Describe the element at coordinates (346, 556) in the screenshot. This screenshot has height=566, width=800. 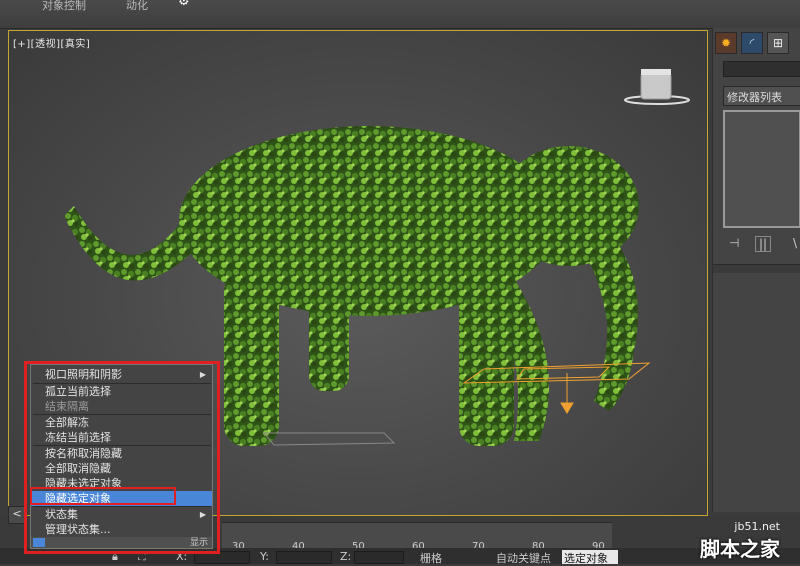
I see `z-coord-label: Z:` at that location.